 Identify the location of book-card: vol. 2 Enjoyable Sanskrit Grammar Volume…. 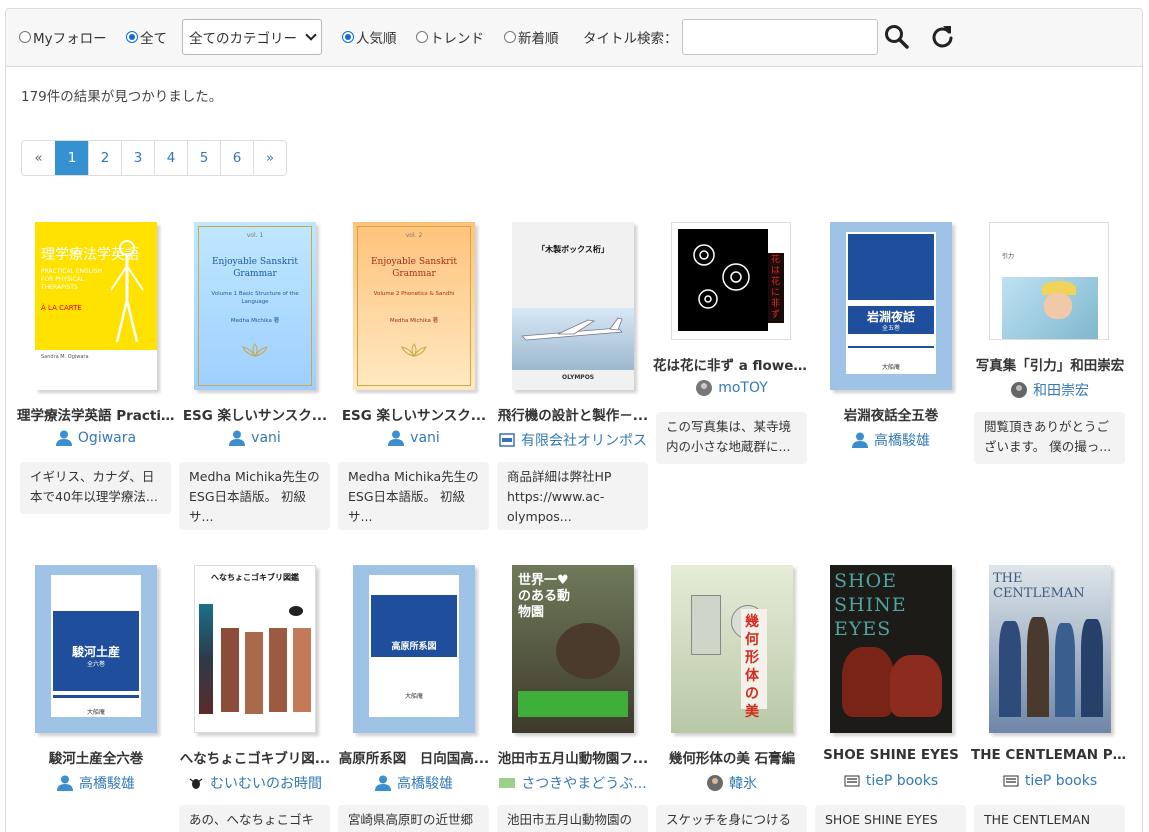
(414, 376).